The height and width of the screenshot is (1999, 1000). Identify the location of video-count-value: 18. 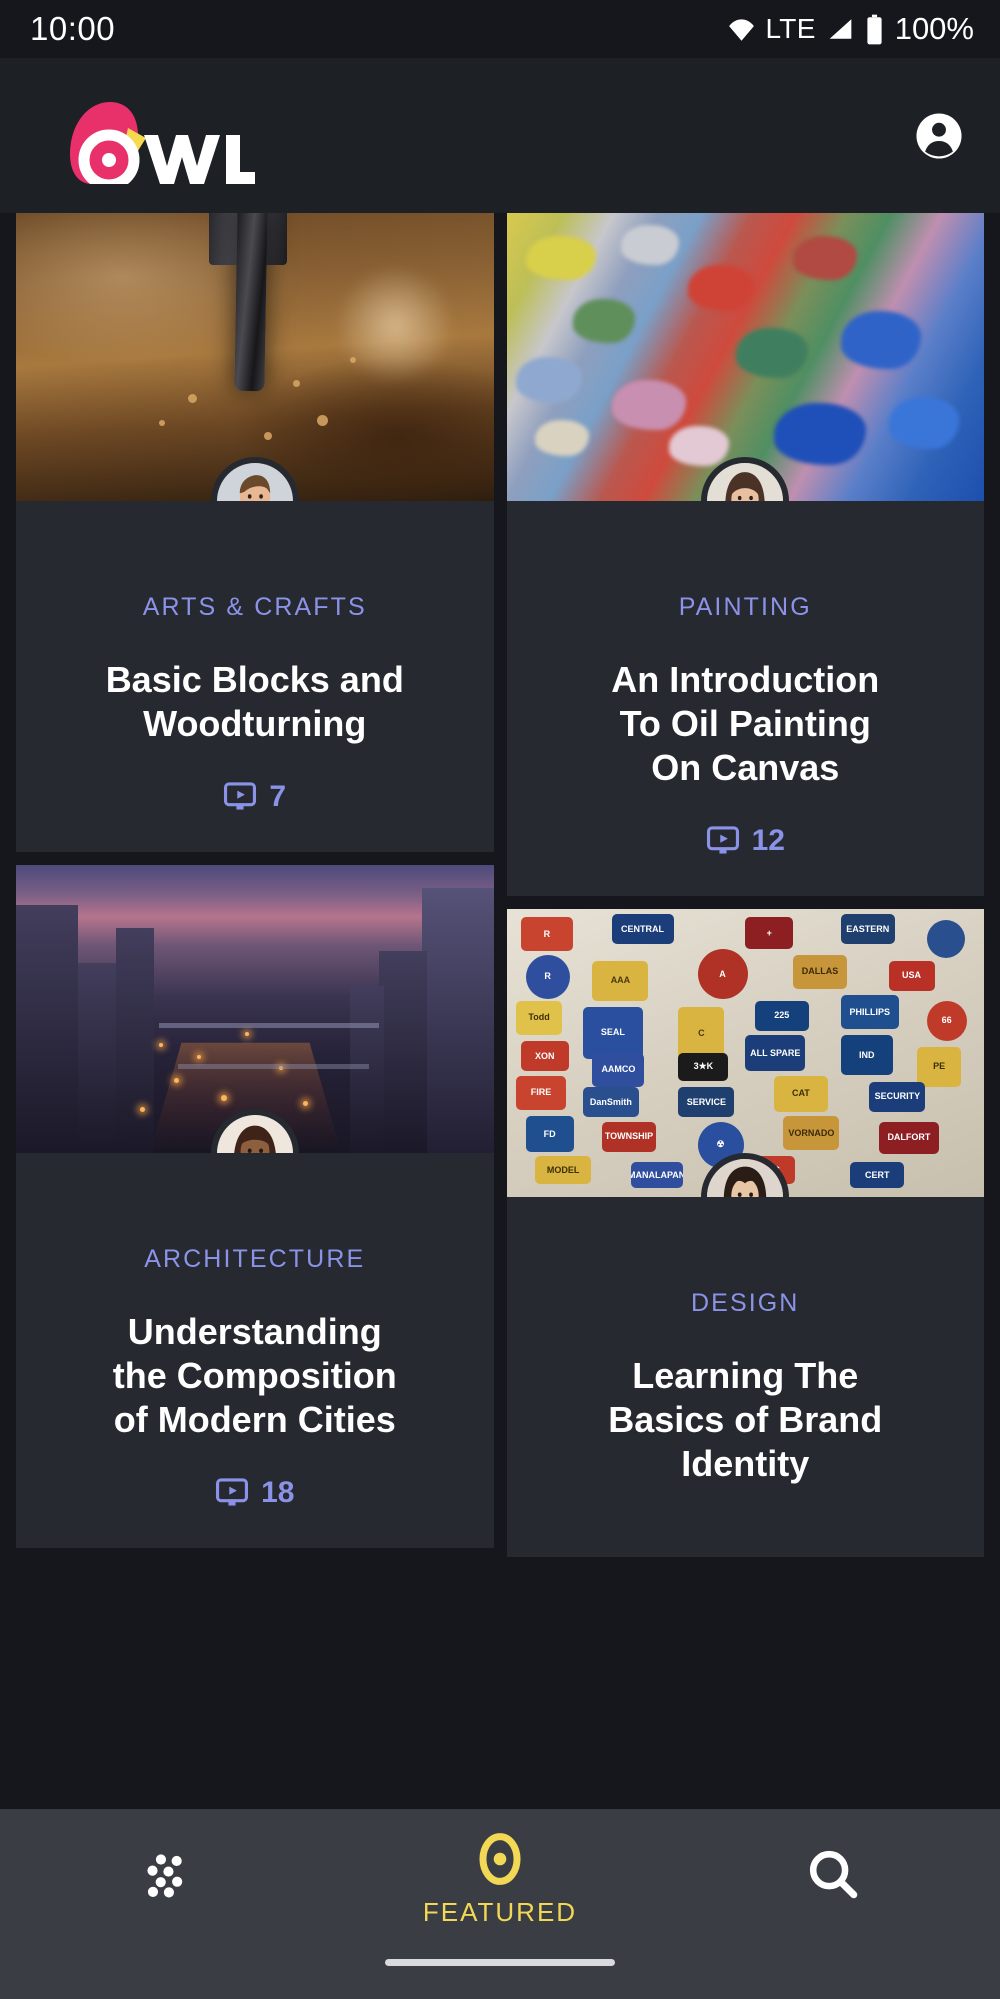
(278, 1492).